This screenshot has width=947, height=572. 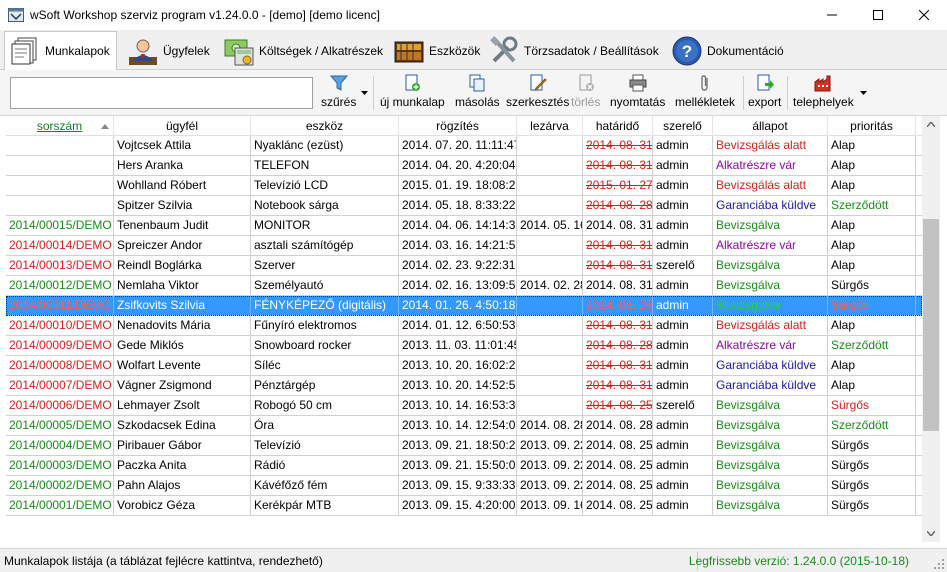 What do you see at coordinates (586, 82) in the screenshot?
I see `delete-icon` at bounding box center [586, 82].